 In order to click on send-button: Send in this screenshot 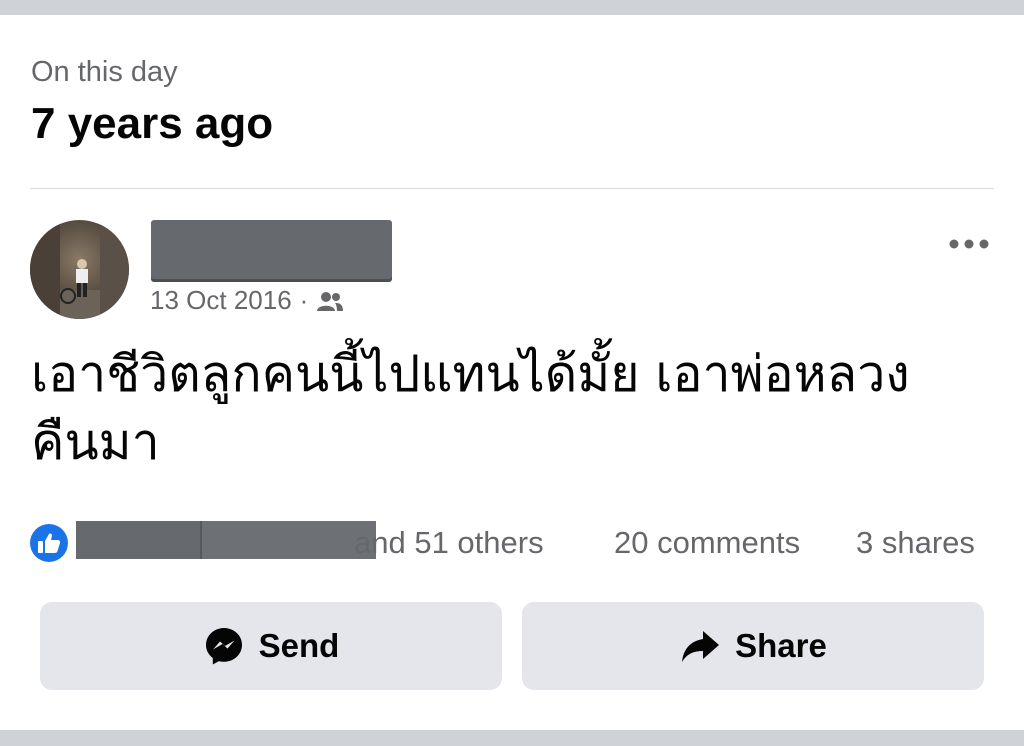, I will do `click(271, 646)`.